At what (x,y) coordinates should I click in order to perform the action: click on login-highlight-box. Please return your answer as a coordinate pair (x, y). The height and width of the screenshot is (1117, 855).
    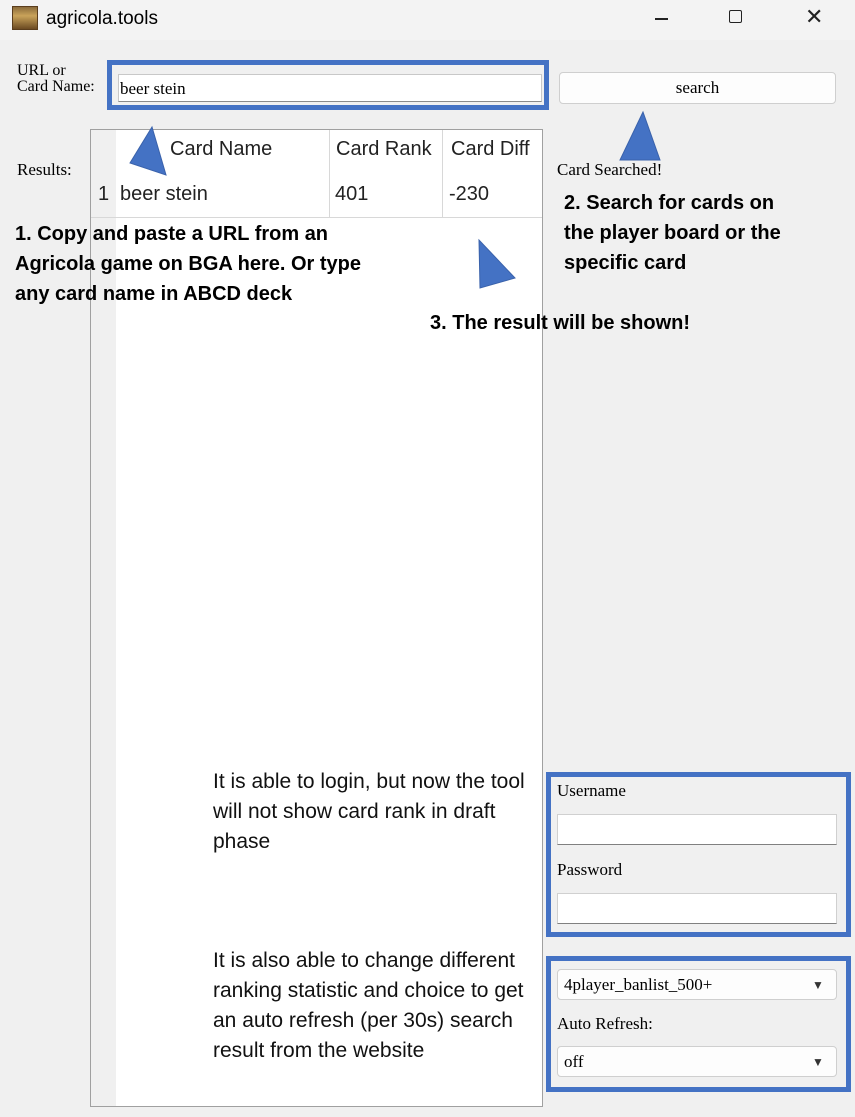
    Looking at the image, I should click on (698, 854).